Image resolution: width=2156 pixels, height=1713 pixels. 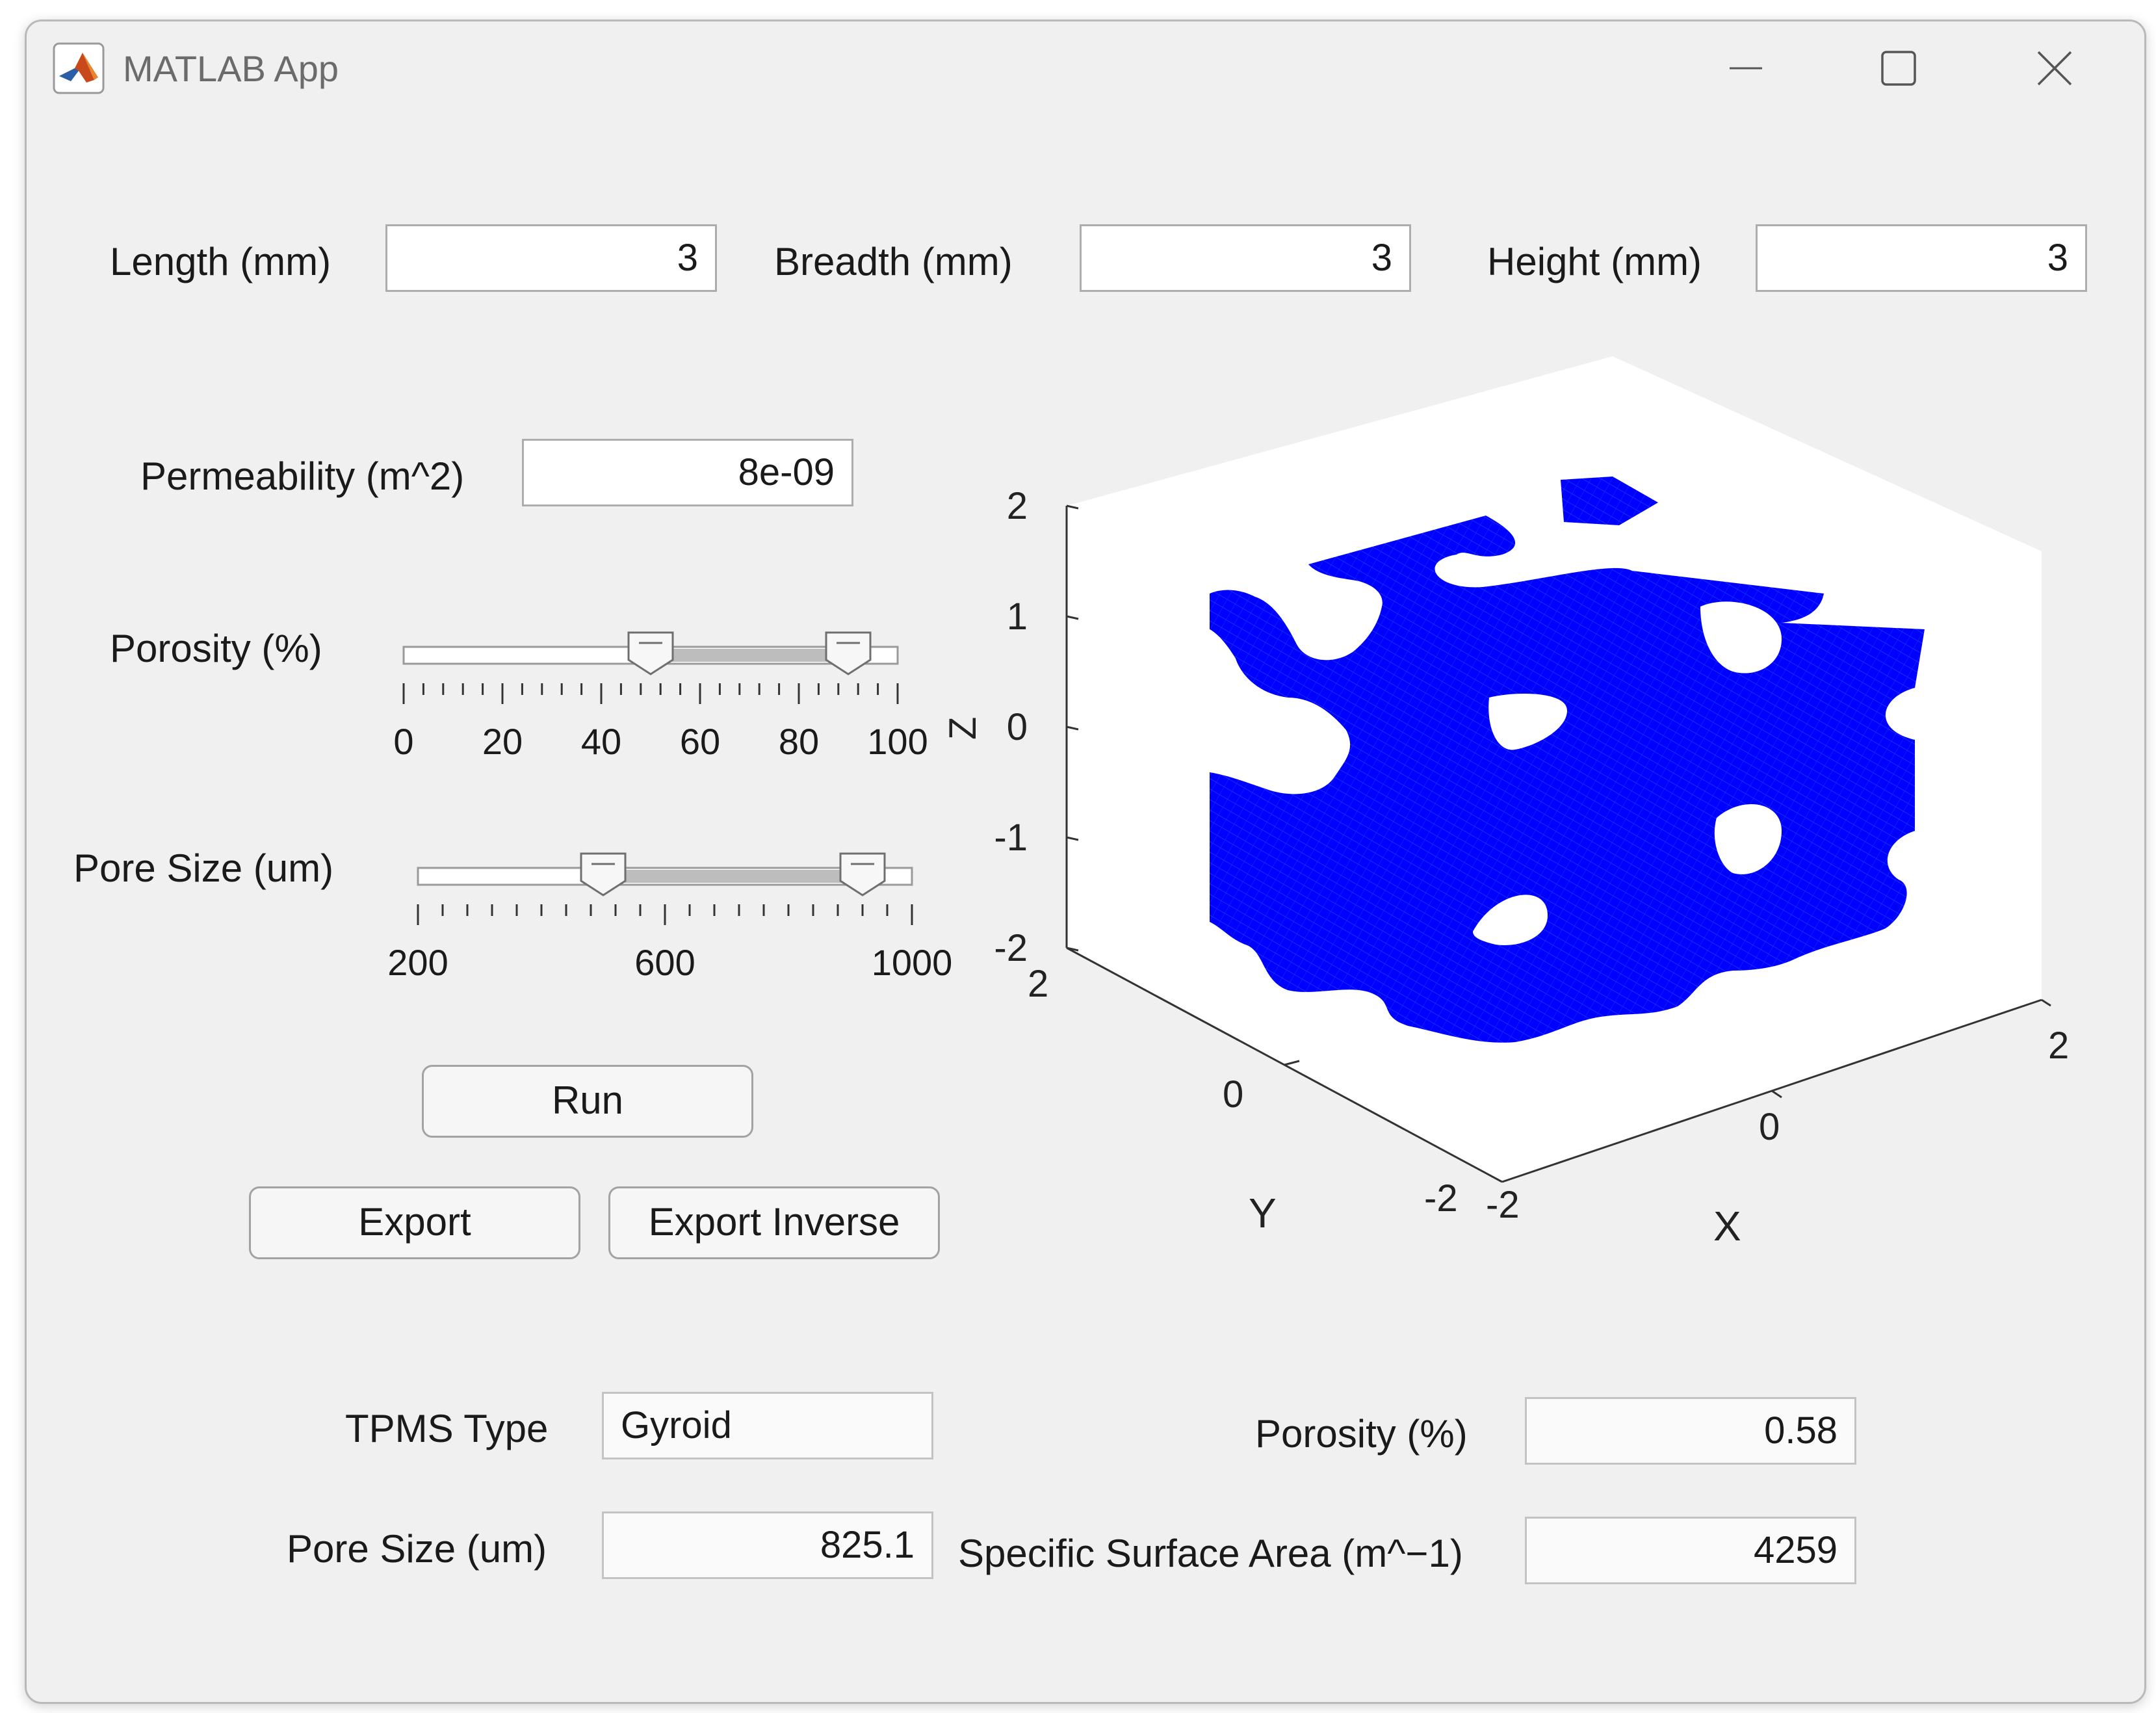 I want to click on export-inverse-button: Export Inverse, so click(x=774, y=1222).